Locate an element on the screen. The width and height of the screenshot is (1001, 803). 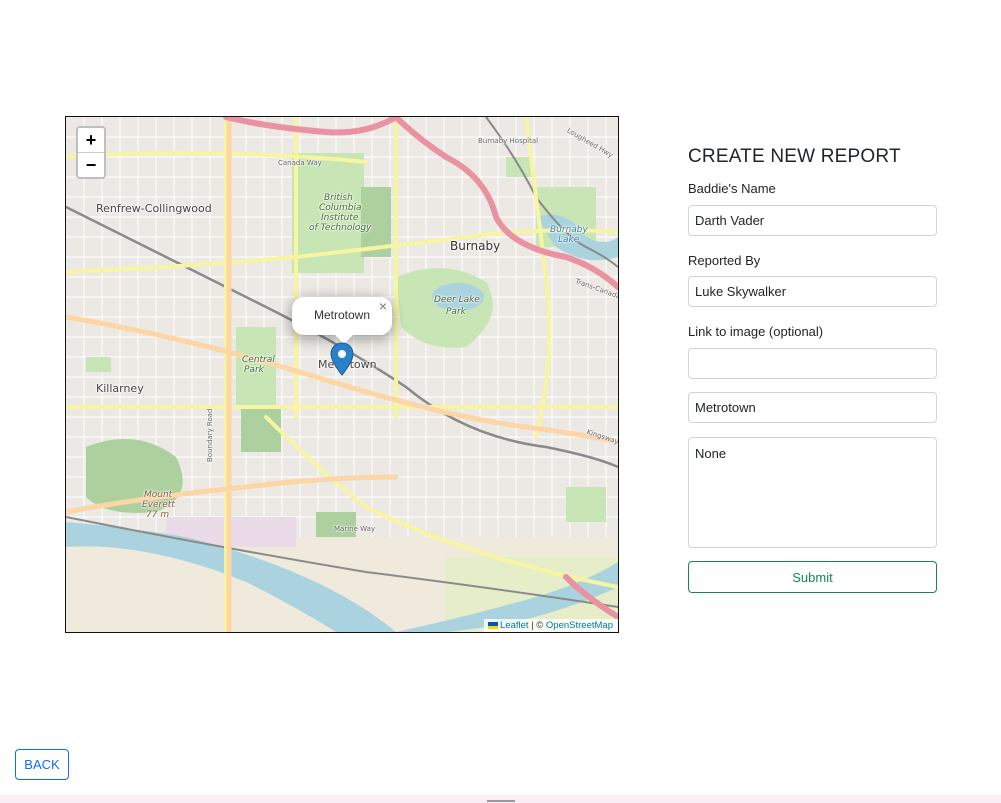
map-label-canada-way: Canada Way is located at coordinates (300, 163).